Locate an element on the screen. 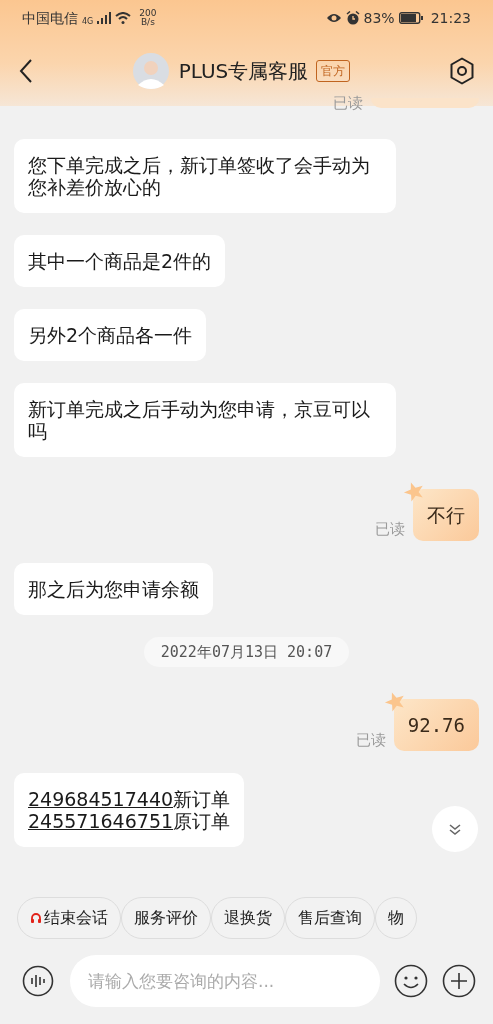 The width and height of the screenshot is (493, 1024). eye-icon is located at coordinates (333, 18).